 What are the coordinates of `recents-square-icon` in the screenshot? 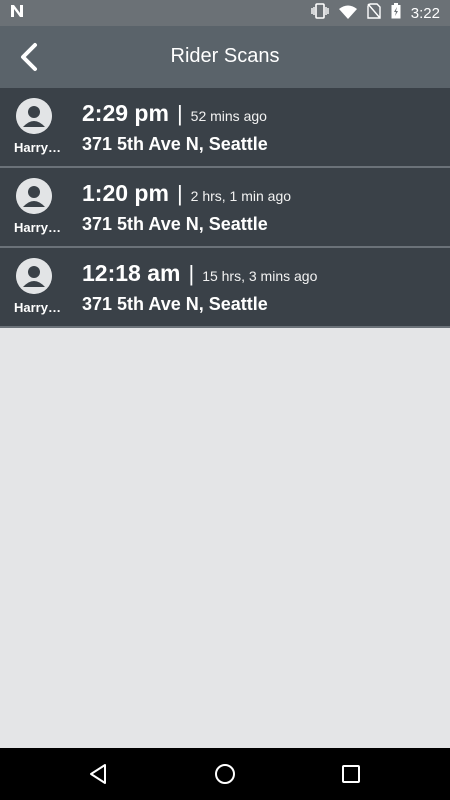 It's located at (351, 774).